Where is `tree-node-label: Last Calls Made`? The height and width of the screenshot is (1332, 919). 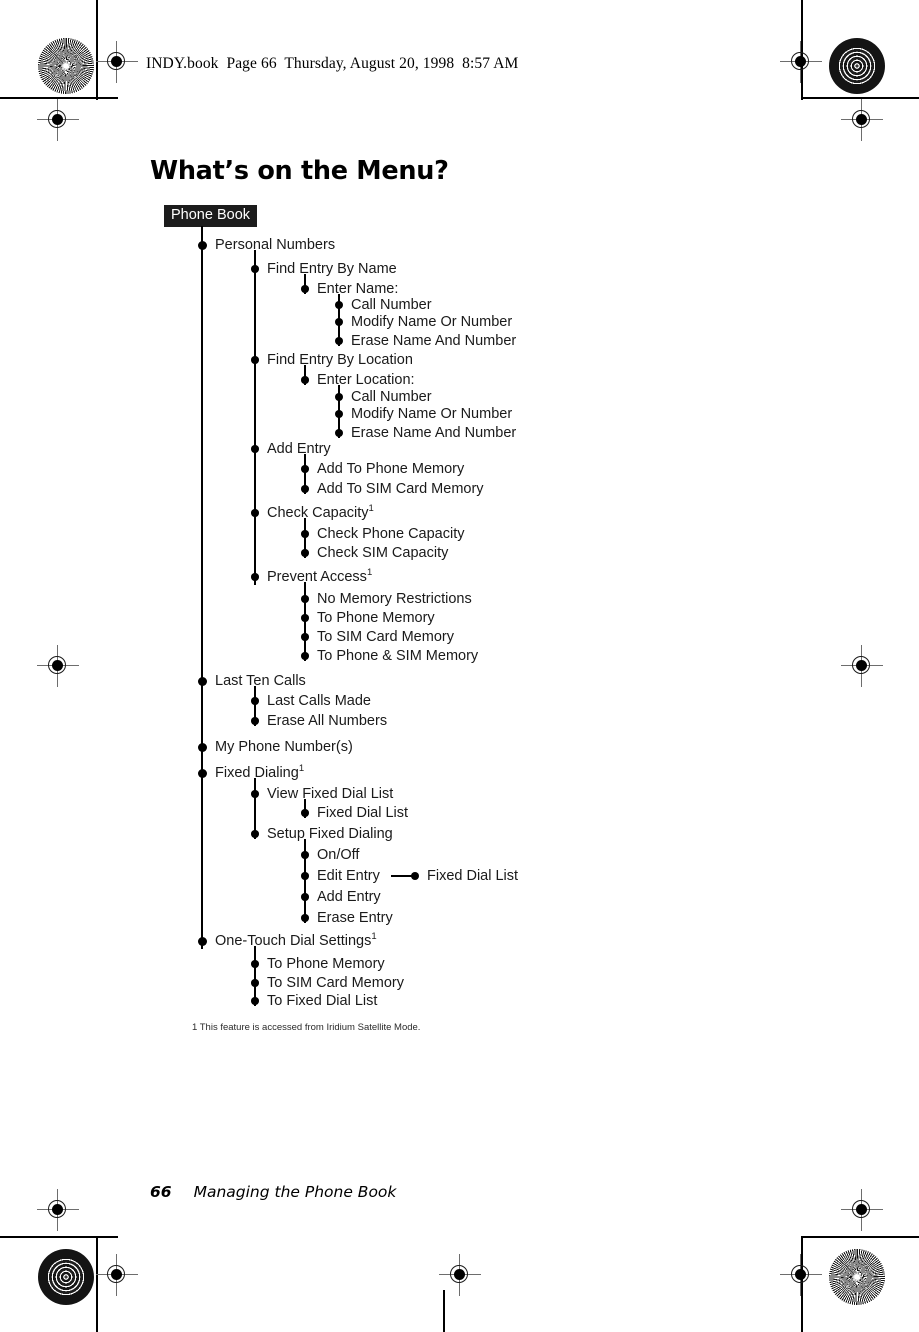 tree-node-label: Last Calls Made is located at coordinates (319, 701).